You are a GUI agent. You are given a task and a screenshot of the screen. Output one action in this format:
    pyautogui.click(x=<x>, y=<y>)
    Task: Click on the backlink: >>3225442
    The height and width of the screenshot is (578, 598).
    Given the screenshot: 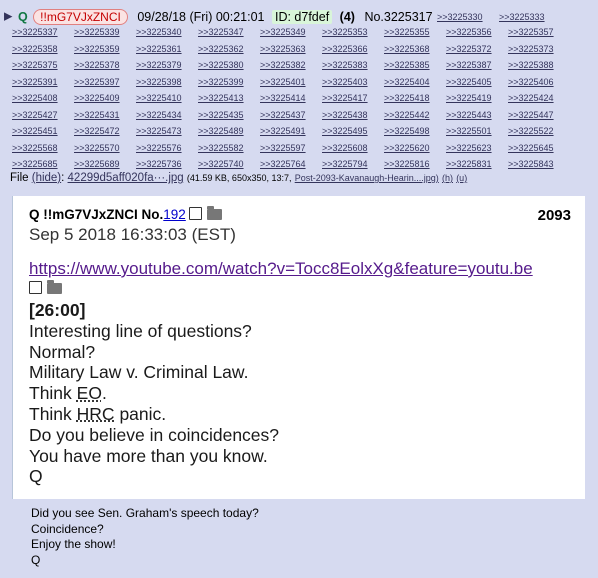 What is the action you would take?
    pyautogui.click(x=407, y=115)
    